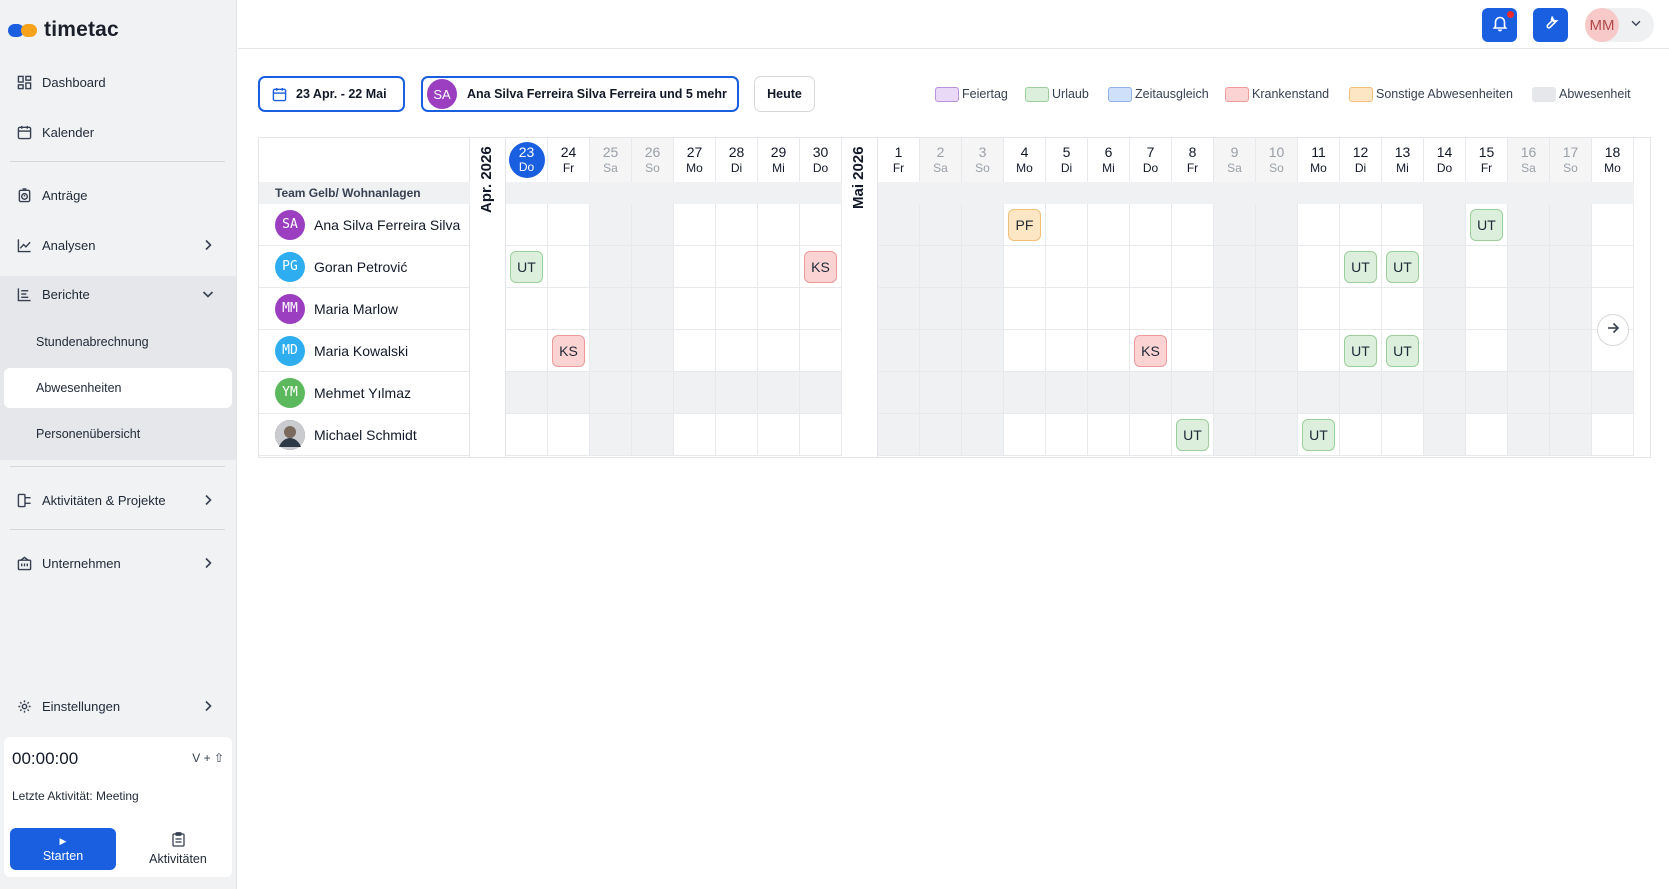 This screenshot has width=1669, height=889. Describe the element at coordinates (527, 160) in the screenshot. I see `day-header: 23 Do` at that location.